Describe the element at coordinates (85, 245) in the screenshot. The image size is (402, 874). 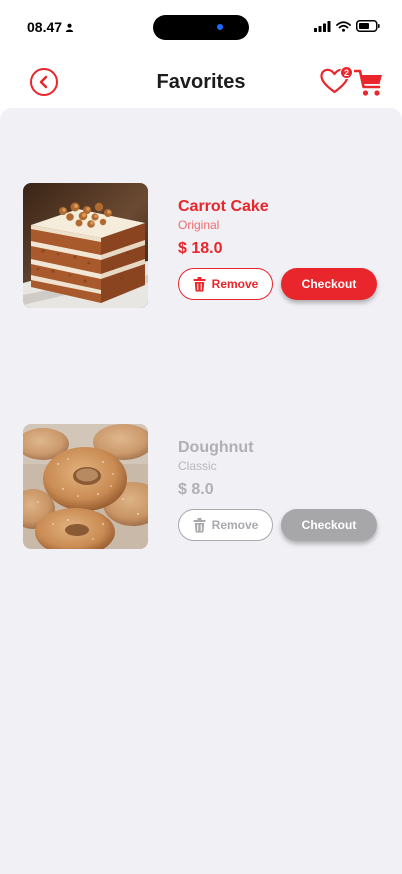
I see `carrot-cake-image` at that location.